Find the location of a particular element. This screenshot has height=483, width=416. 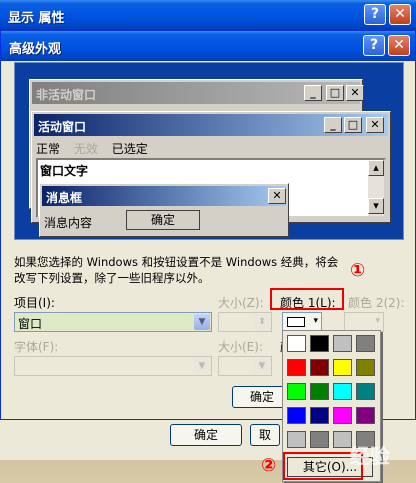

color2-label: 颜色 2(2): is located at coordinates (376, 303).